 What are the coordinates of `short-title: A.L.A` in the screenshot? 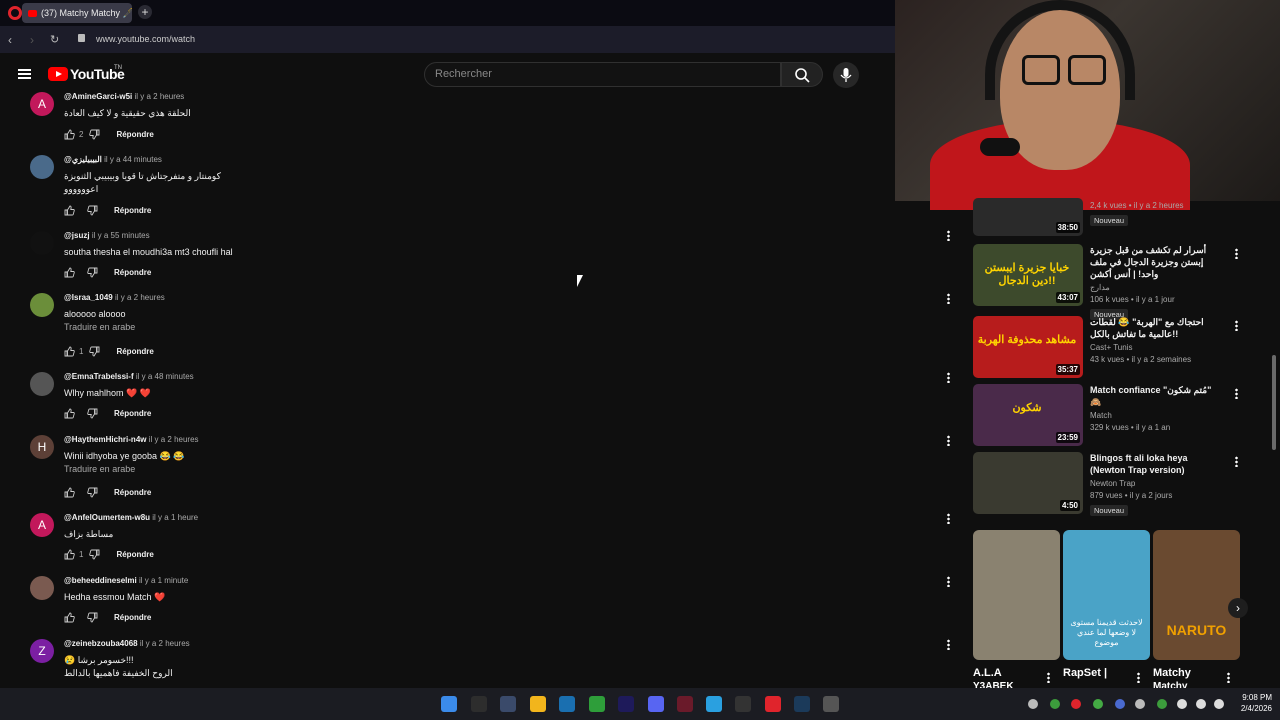 It's located at (987, 673).